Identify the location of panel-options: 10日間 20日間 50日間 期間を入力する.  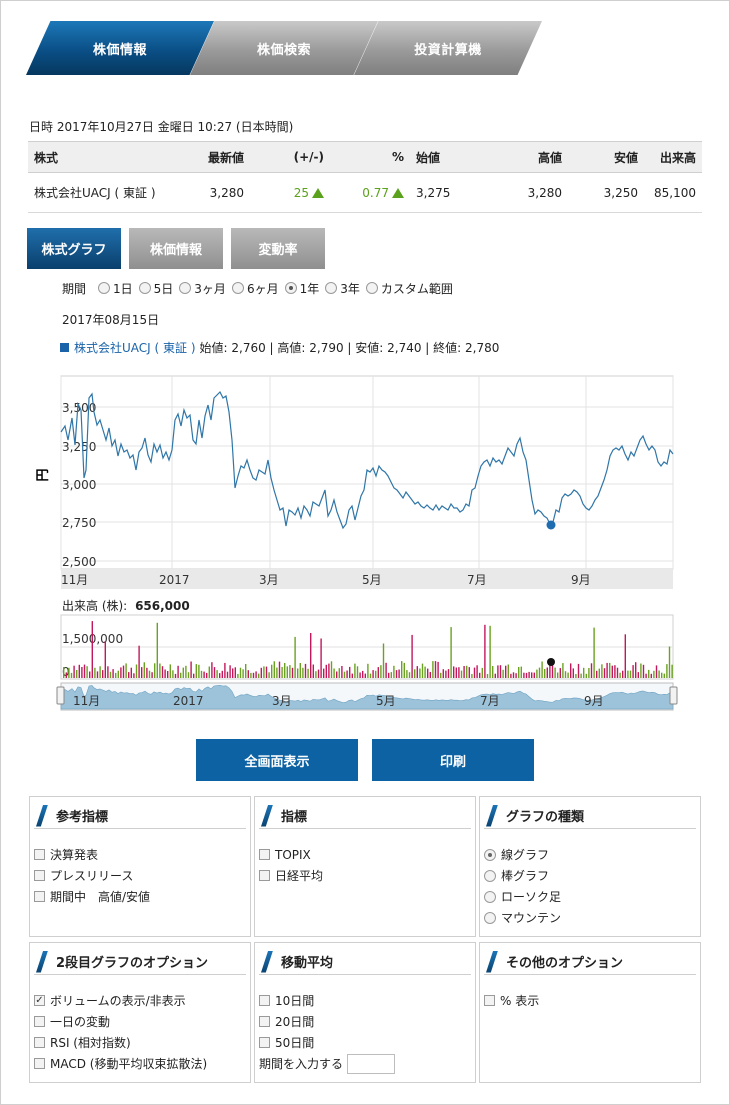
(327, 1032).